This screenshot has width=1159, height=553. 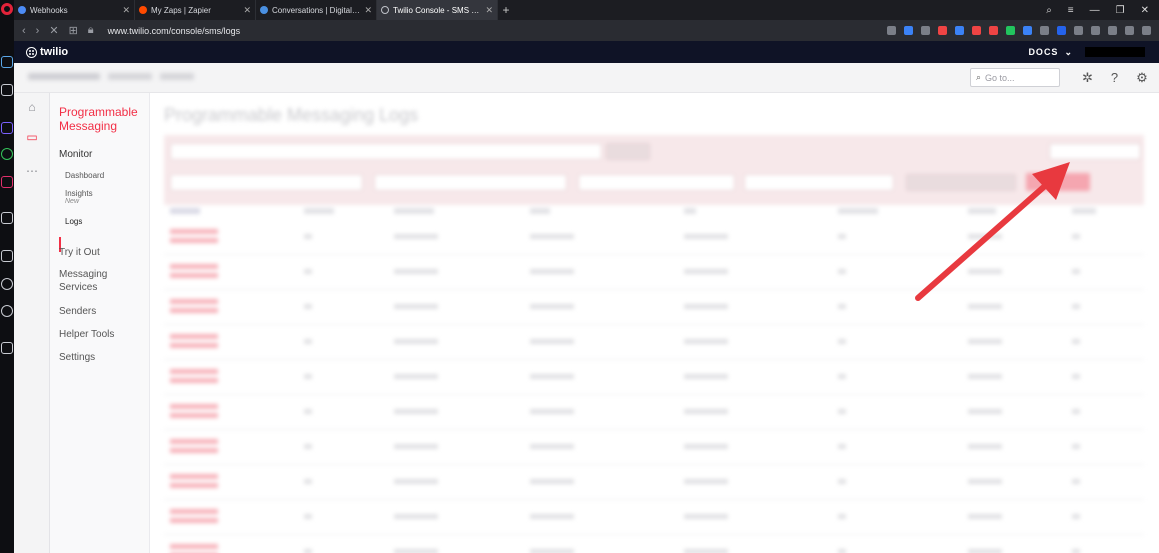 I want to click on pin-icon, so click(x=7, y=348).